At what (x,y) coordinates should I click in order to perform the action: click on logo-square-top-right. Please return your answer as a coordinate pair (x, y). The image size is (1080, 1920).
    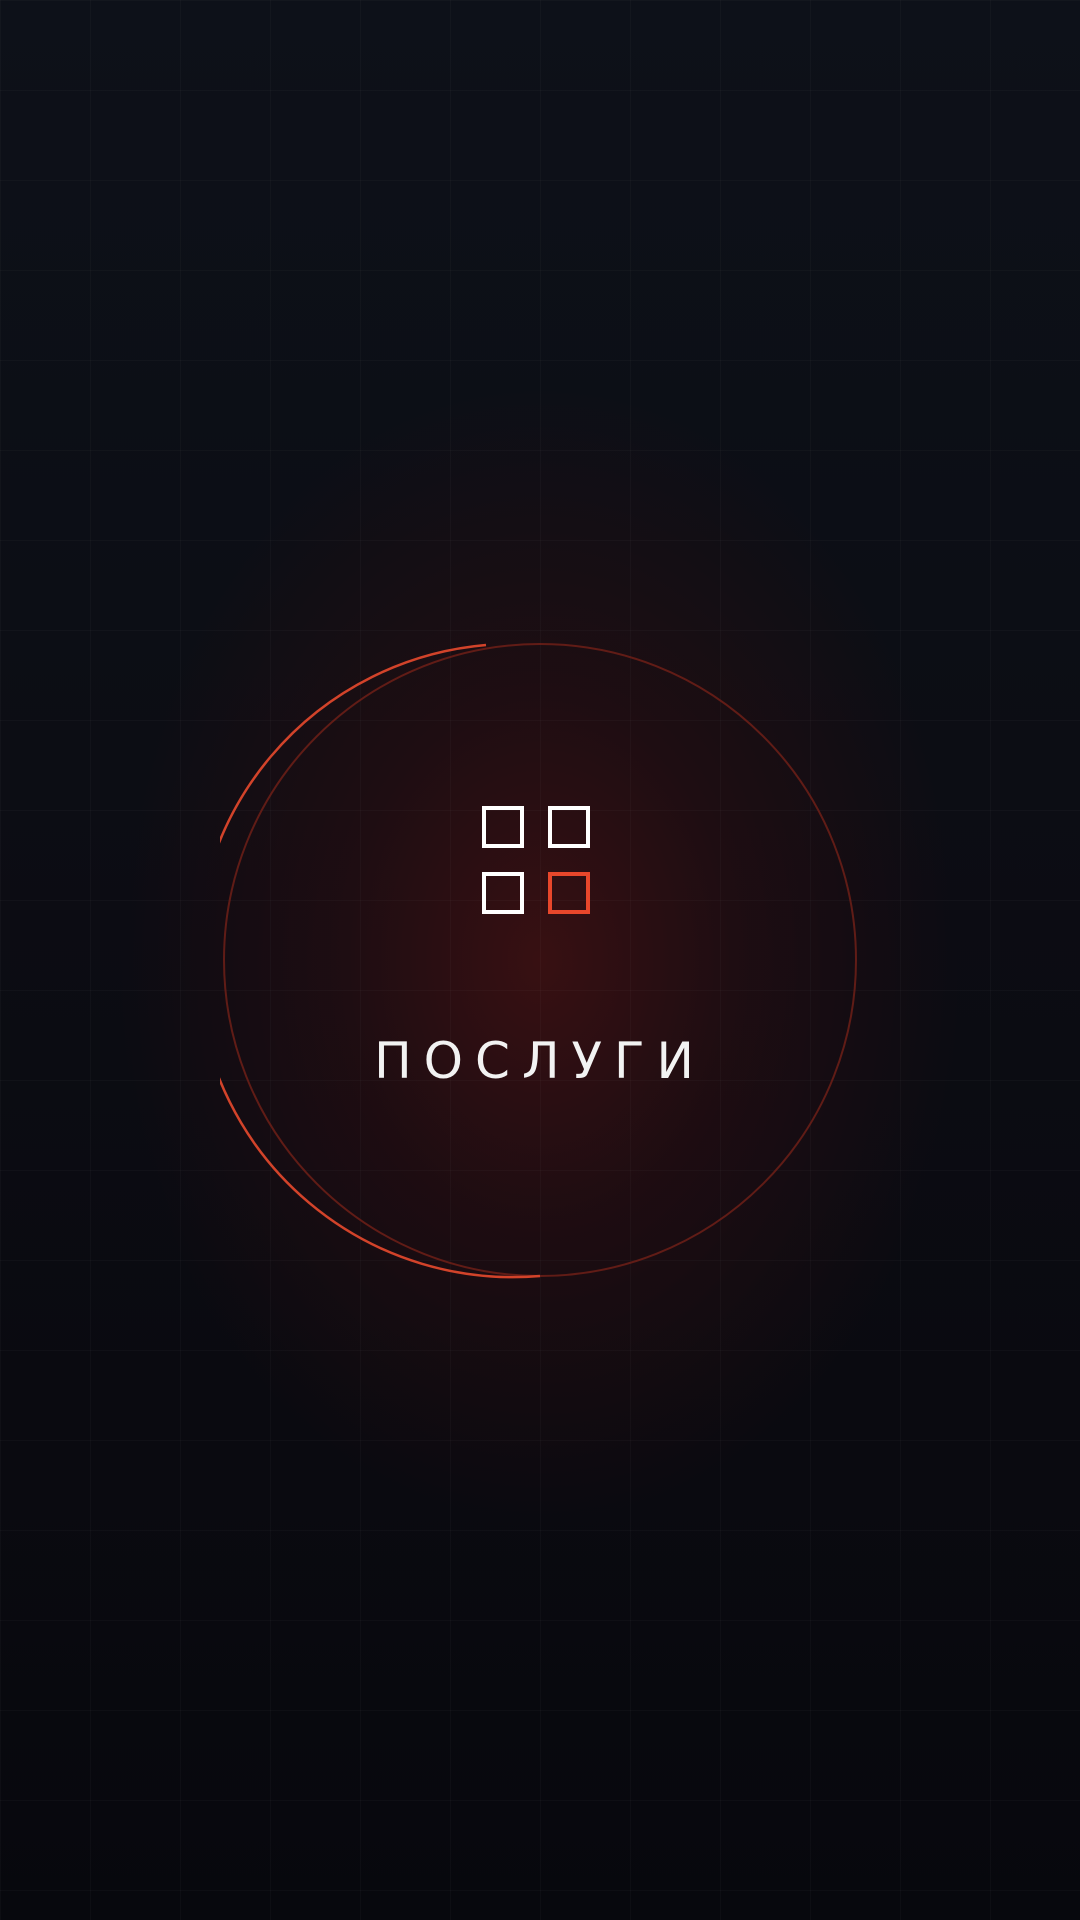
    Looking at the image, I should click on (569, 827).